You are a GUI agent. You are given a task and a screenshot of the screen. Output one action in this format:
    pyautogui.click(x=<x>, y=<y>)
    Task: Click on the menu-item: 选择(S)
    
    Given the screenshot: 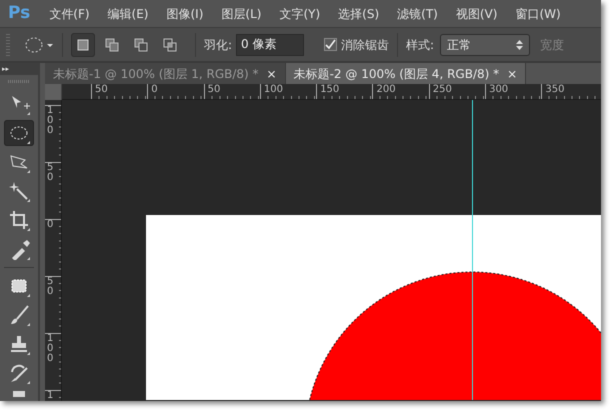 What is the action you would take?
    pyautogui.click(x=360, y=13)
    